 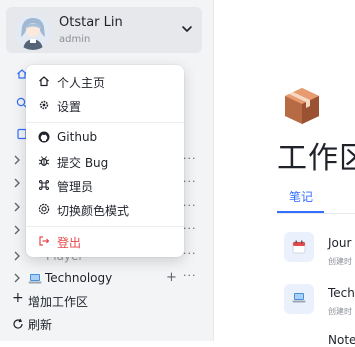 I want to click on menu-item-label: 个人主页, so click(x=81, y=83).